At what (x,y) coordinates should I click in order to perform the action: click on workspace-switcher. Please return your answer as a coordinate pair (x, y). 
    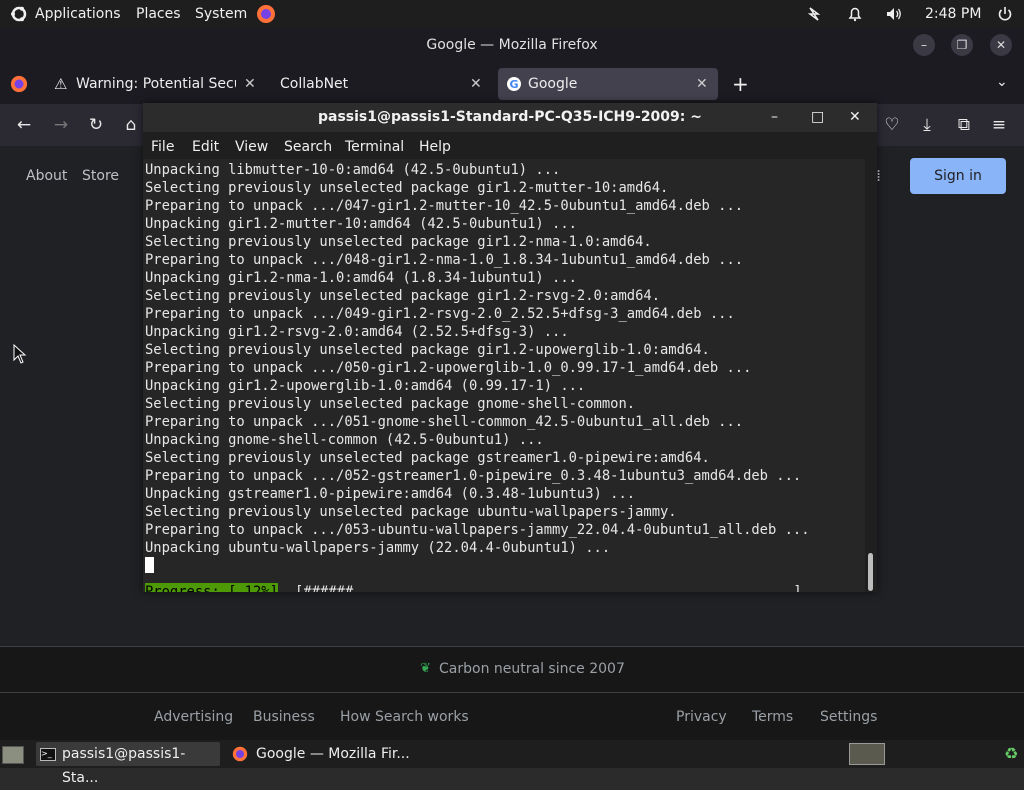
    Looking at the image, I should click on (867, 754).